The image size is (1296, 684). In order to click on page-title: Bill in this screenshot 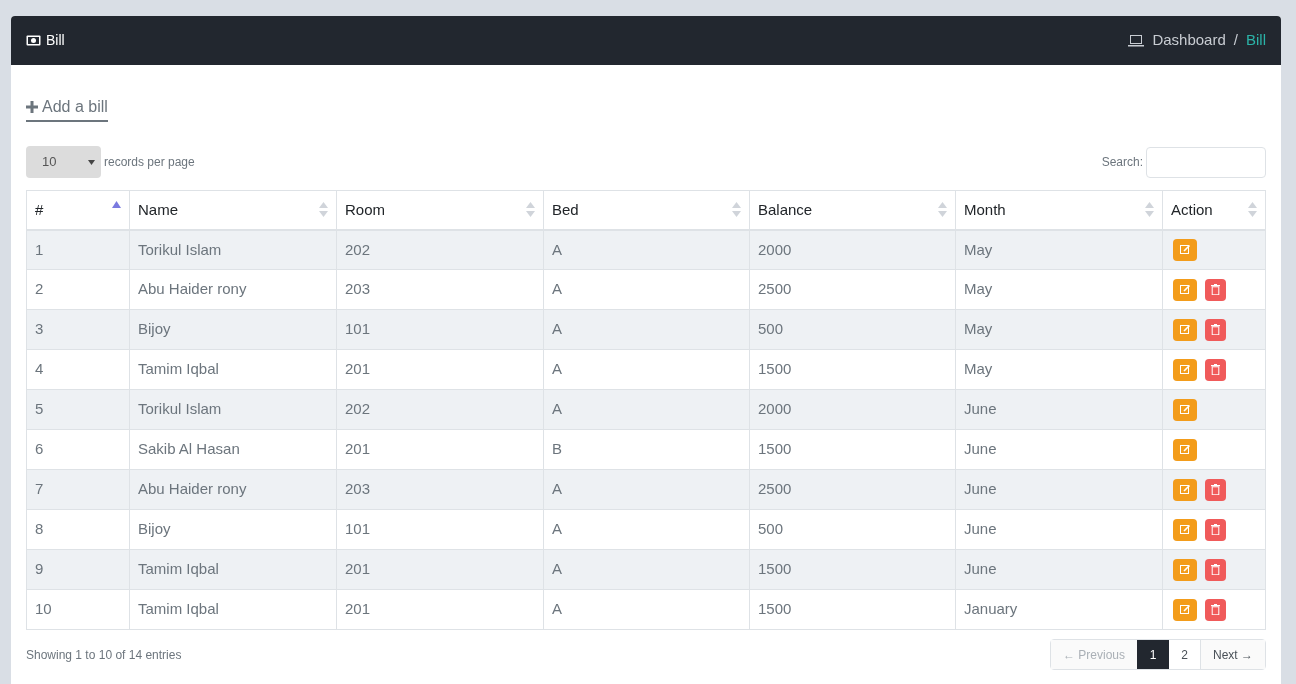, I will do `click(55, 40)`.